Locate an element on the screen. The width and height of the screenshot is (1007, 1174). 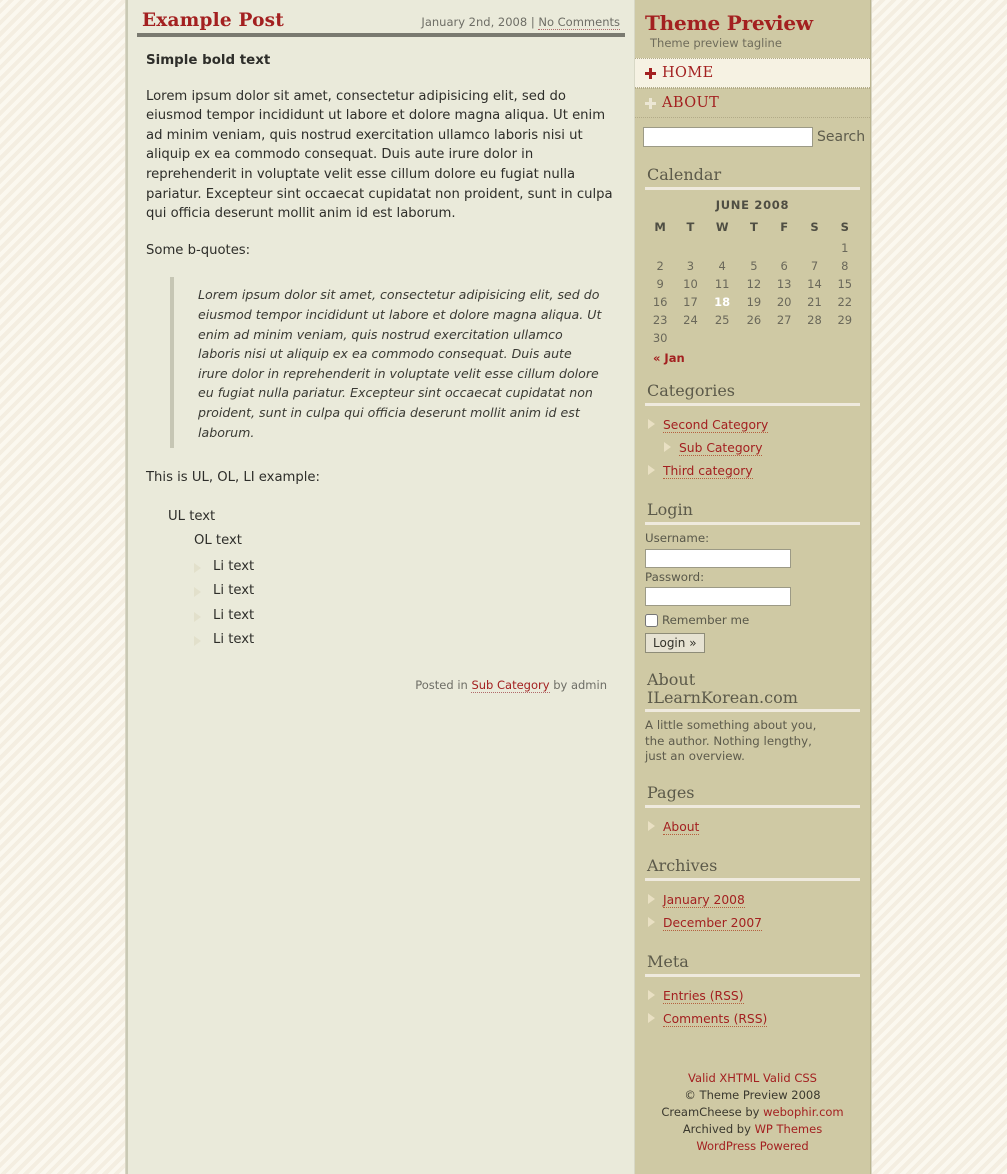
calendar-week-row: 9 10 11 12 13 14 15 is located at coordinates (752, 284).